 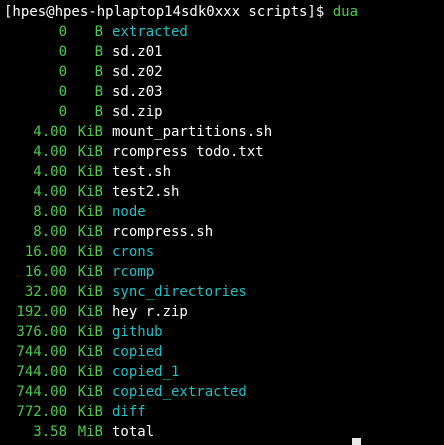 What do you see at coordinates (224, 252) in the screenshot?
I see `output-row: 16.00 KiB crons` at bounding box center [224, 252].